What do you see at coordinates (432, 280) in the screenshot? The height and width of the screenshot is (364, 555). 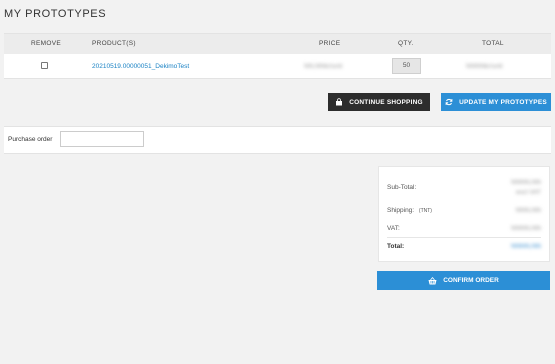 I see `basket-icon` at bounding box center [432, 280].